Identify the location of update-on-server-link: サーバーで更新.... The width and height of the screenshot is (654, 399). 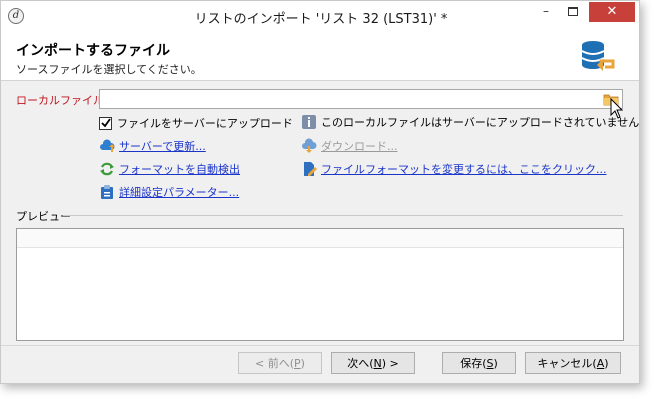
(162, 146).